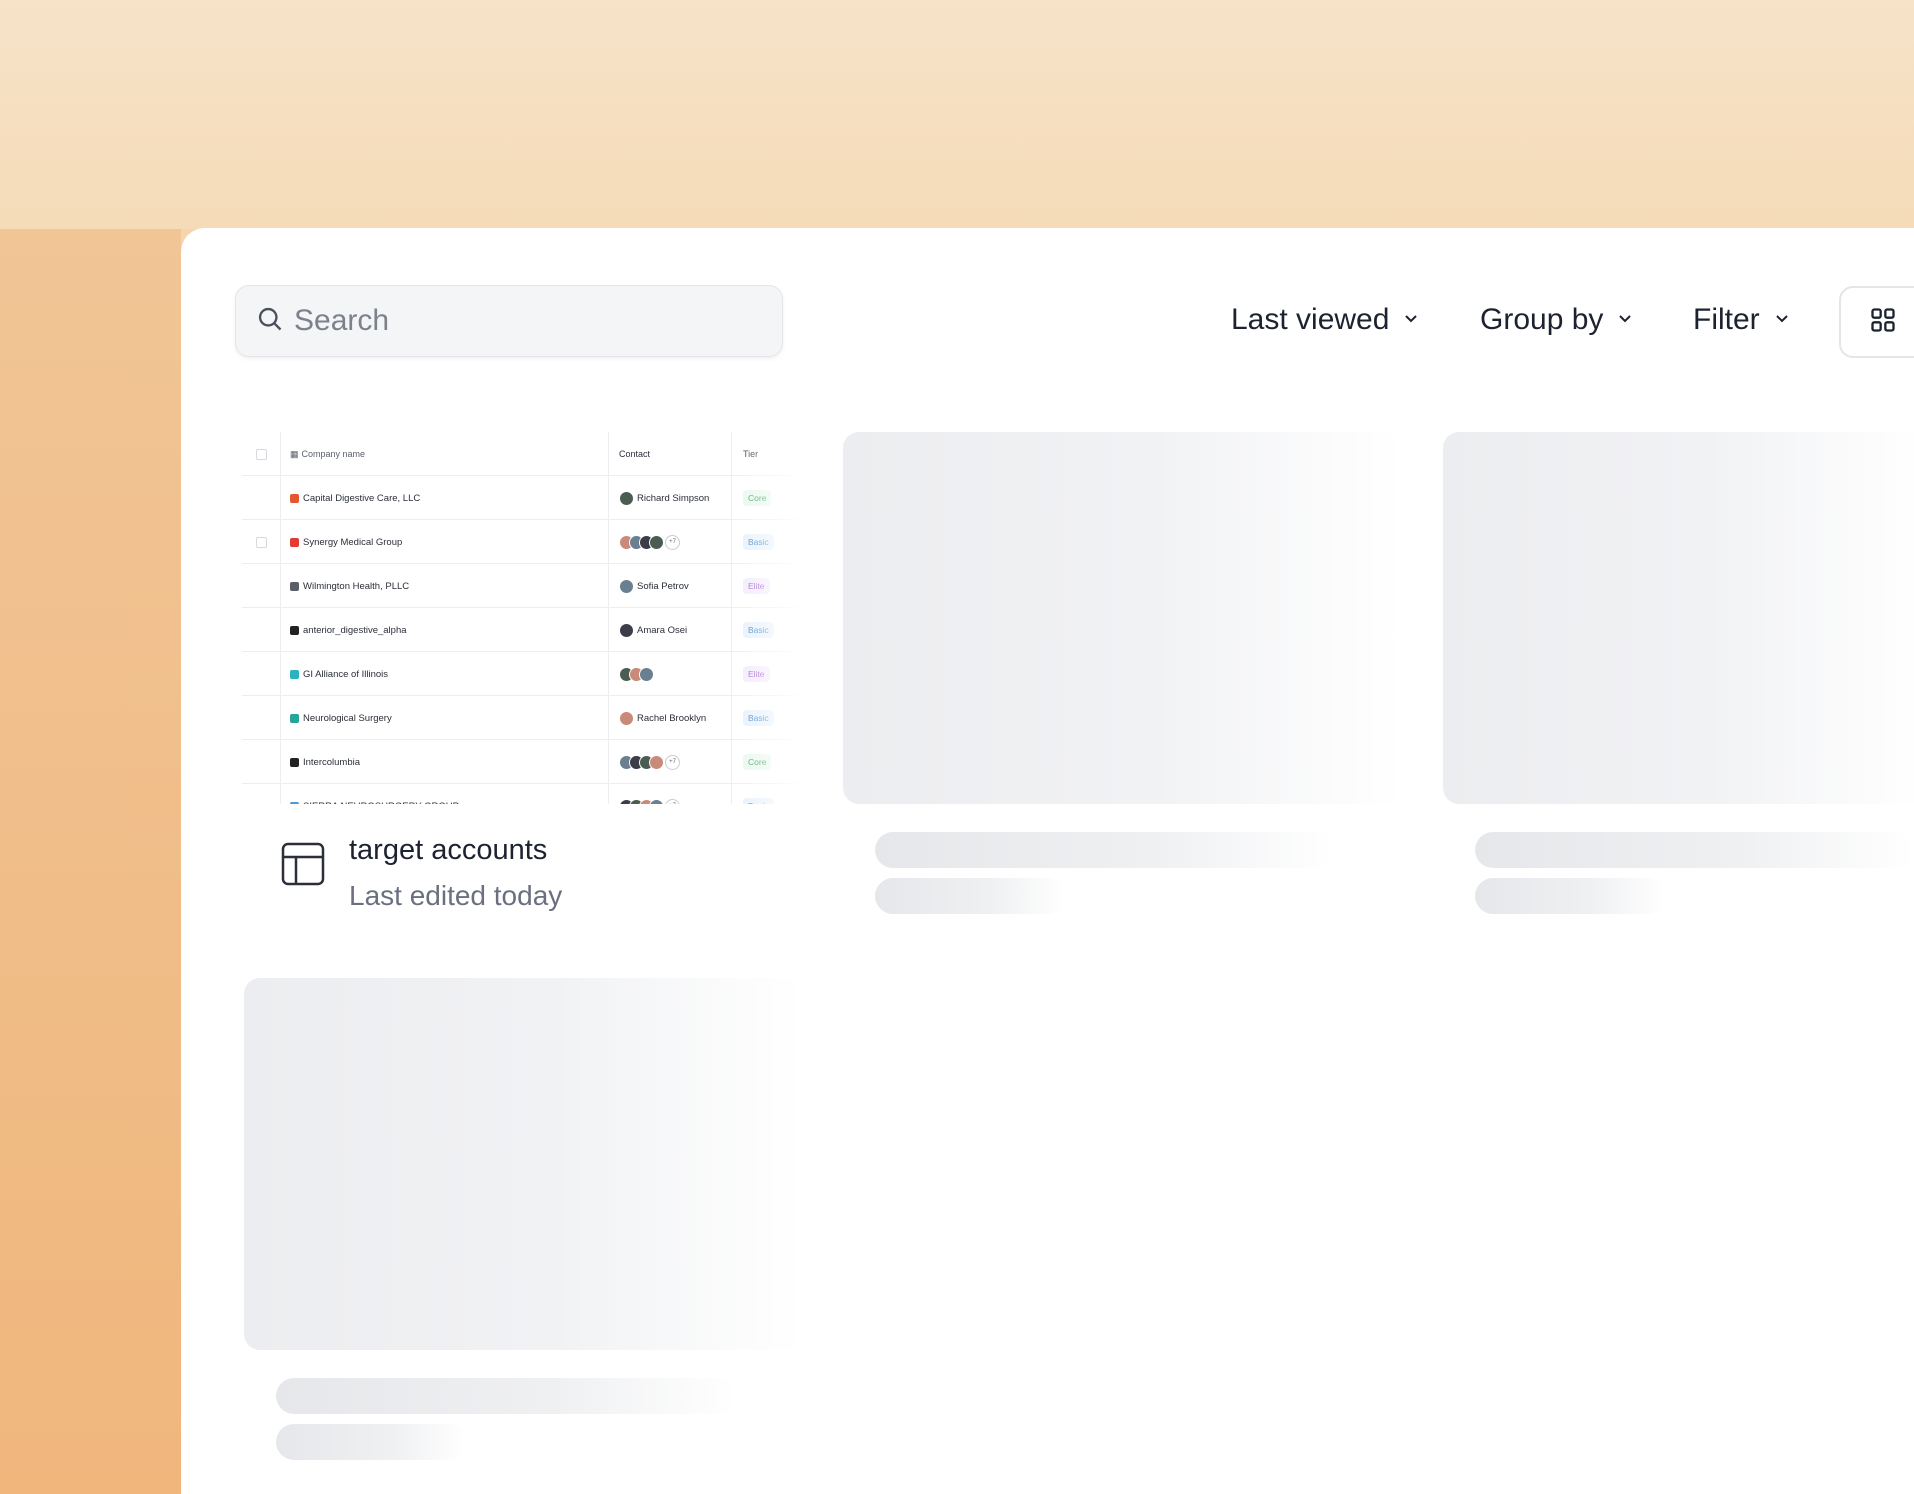 The width and height of the screenshot is (1914, 1494). What do you see at coordinates (332, 762) in the screenshot?
I see `company-name: Intercolumbia` at bounding box center [332, 762].